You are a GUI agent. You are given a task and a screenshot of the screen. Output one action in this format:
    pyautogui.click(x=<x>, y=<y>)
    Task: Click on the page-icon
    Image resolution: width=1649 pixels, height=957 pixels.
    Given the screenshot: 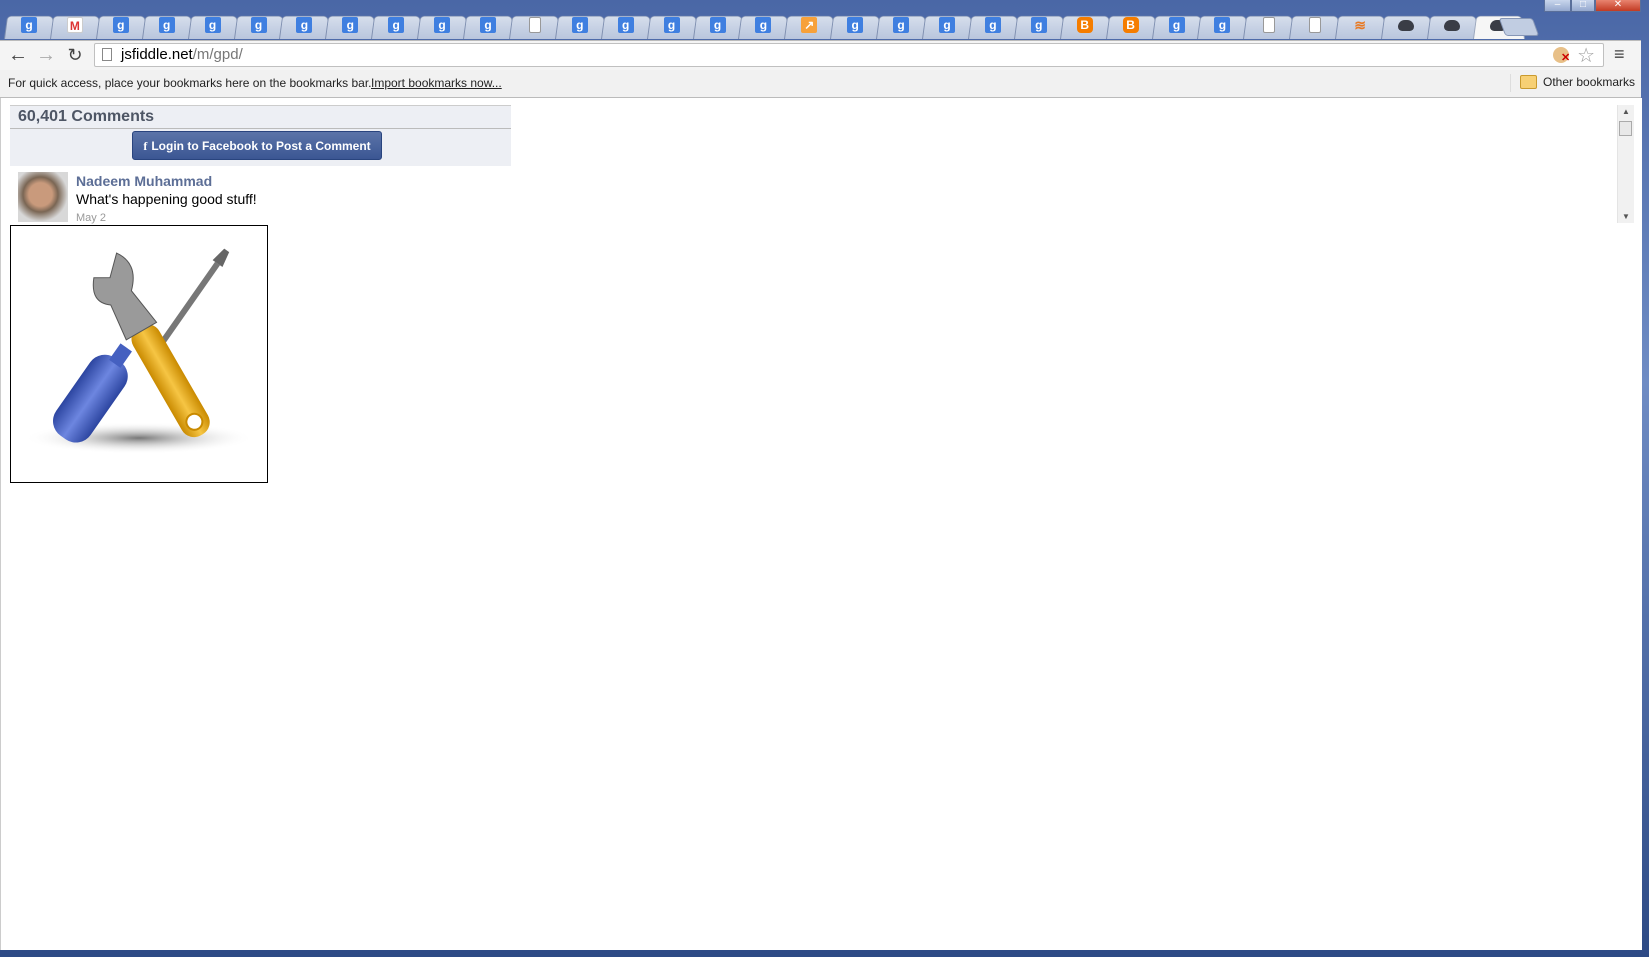 What is the action you would take?
    pyautogui.click(x=107, y=54)
    